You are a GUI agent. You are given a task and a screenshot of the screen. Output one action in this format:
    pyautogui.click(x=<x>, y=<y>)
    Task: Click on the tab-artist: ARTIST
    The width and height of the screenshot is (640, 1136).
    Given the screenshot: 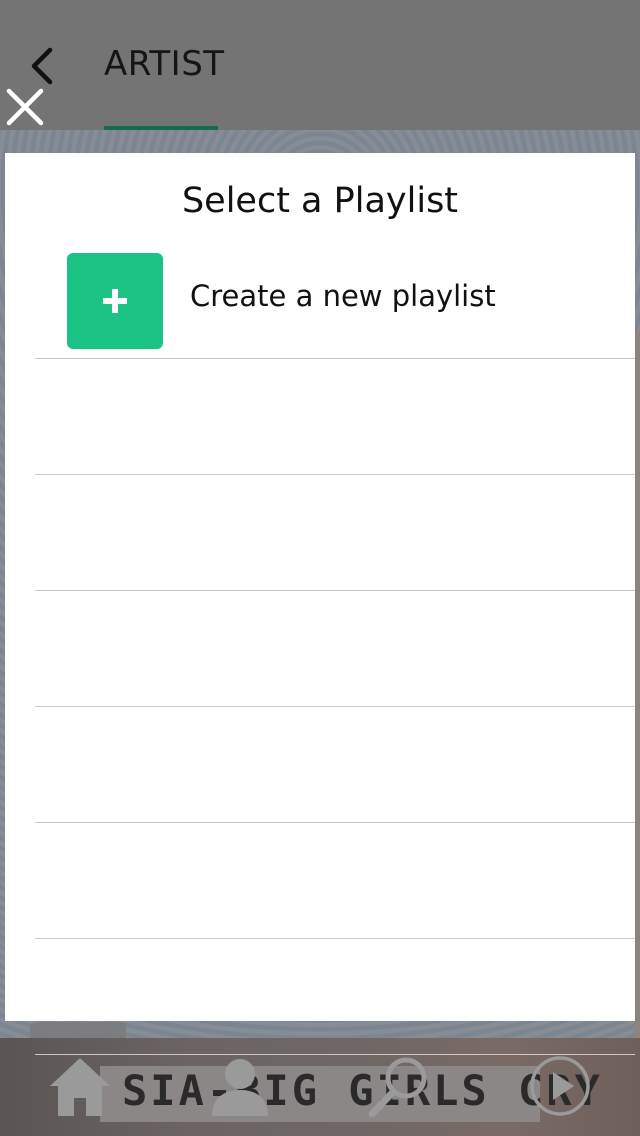 What is the action you would take?
    pyautogui.click(x=164, y=64)
    